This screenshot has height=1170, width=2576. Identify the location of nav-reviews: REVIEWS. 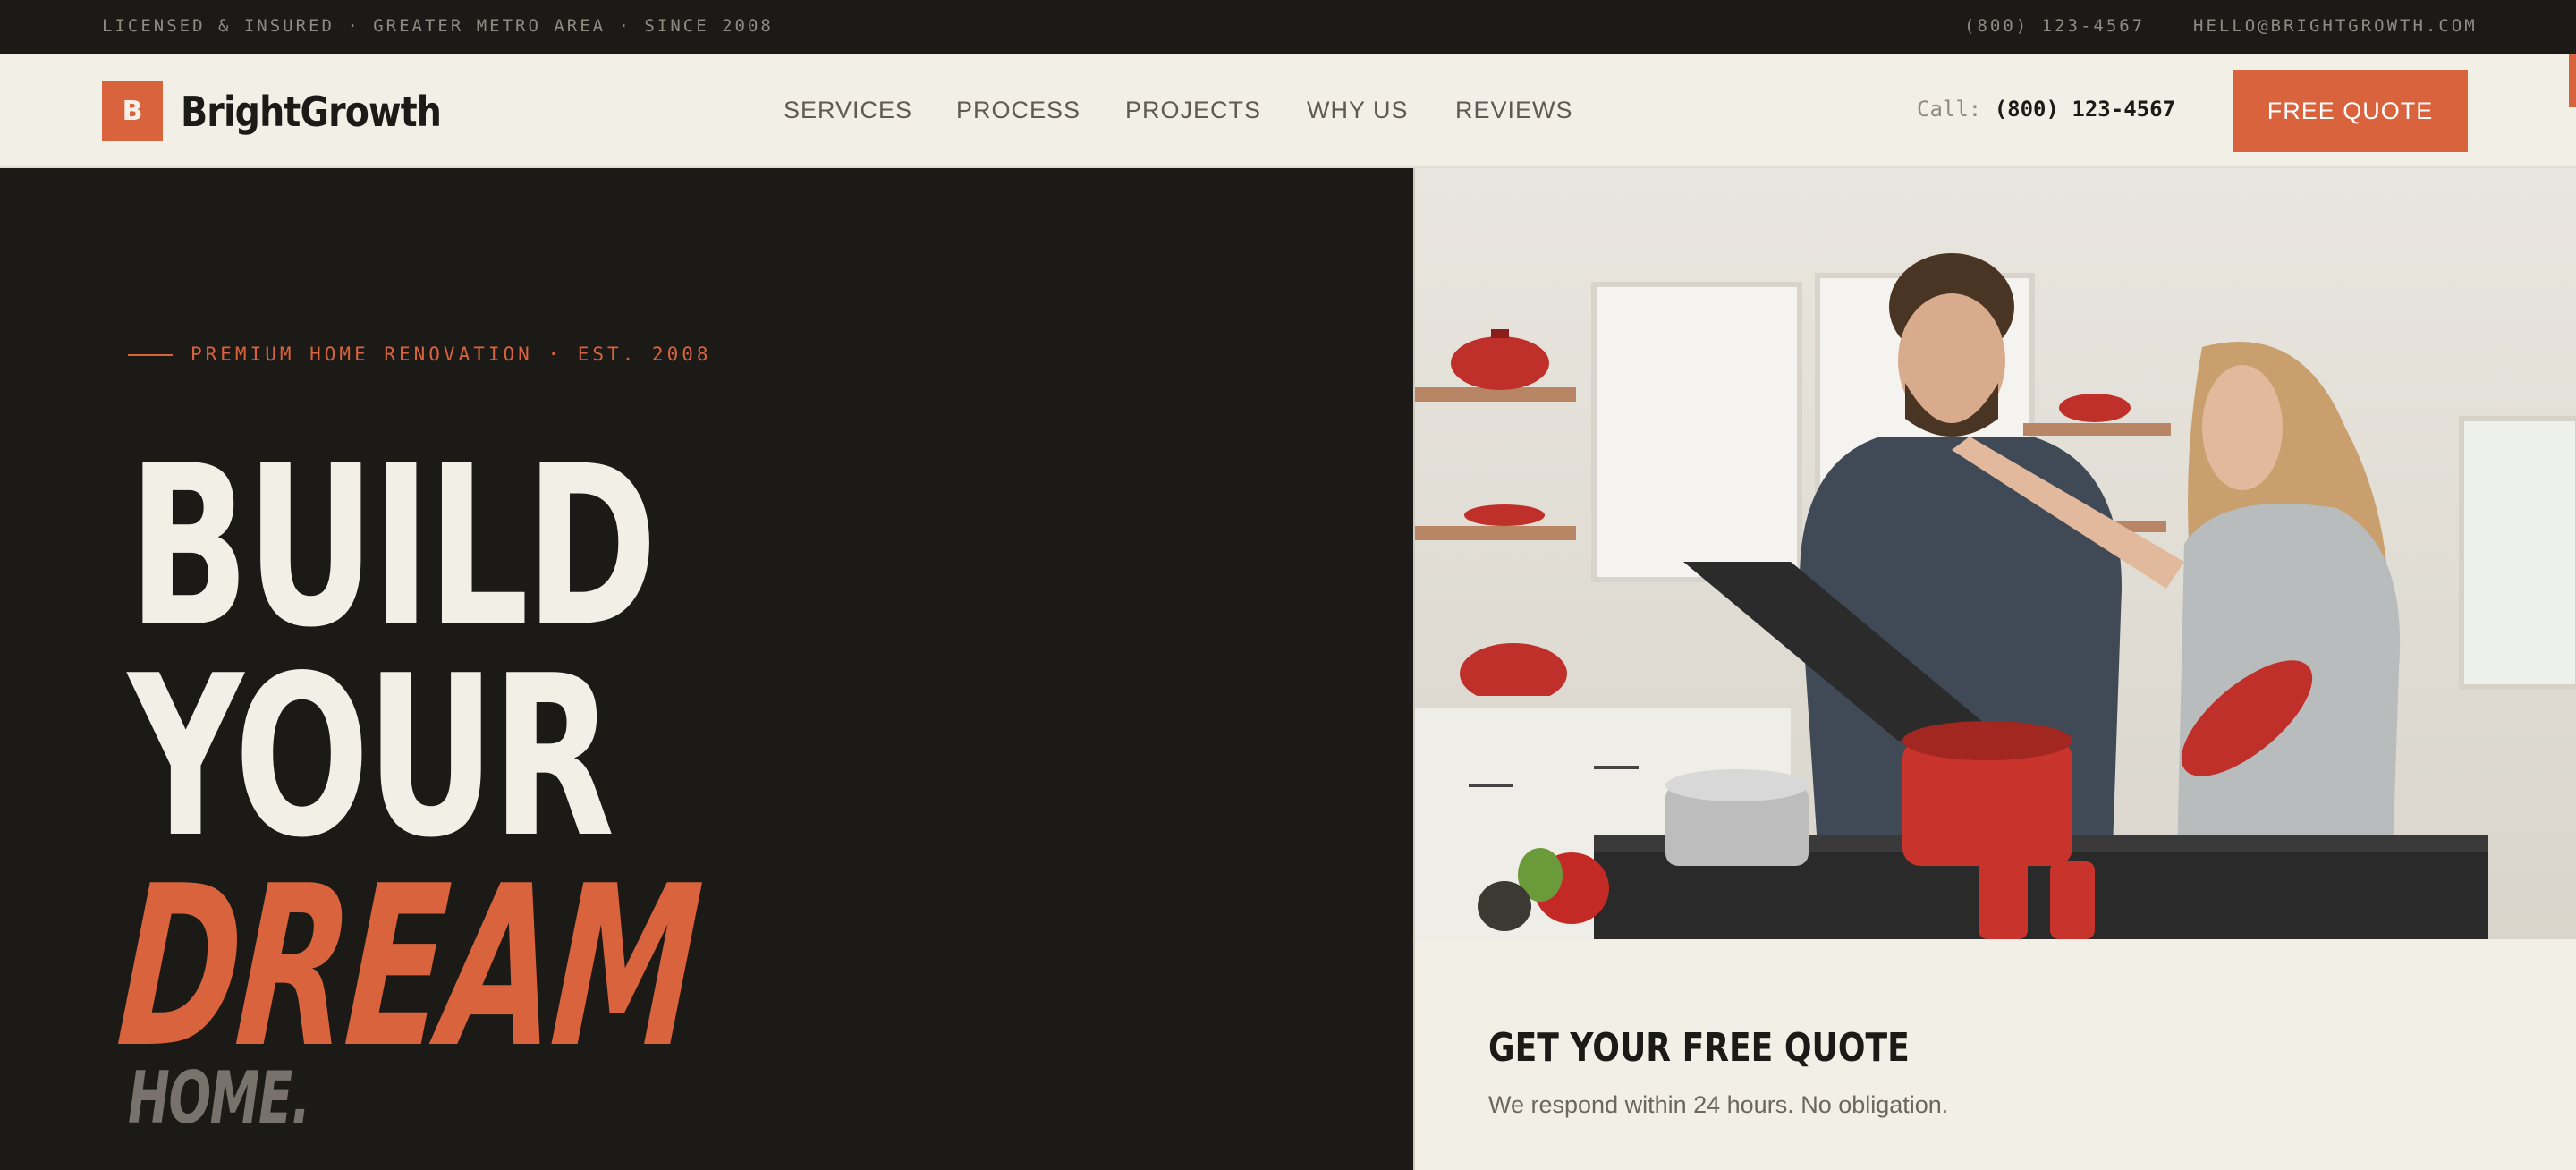
(1514, 110).